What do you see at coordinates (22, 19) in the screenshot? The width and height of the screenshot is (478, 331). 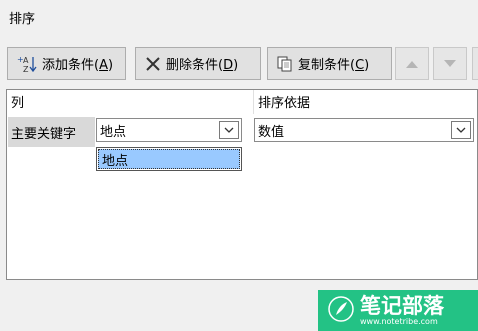 I see `dialog-title: 排序` at bounding box center [22, 19].